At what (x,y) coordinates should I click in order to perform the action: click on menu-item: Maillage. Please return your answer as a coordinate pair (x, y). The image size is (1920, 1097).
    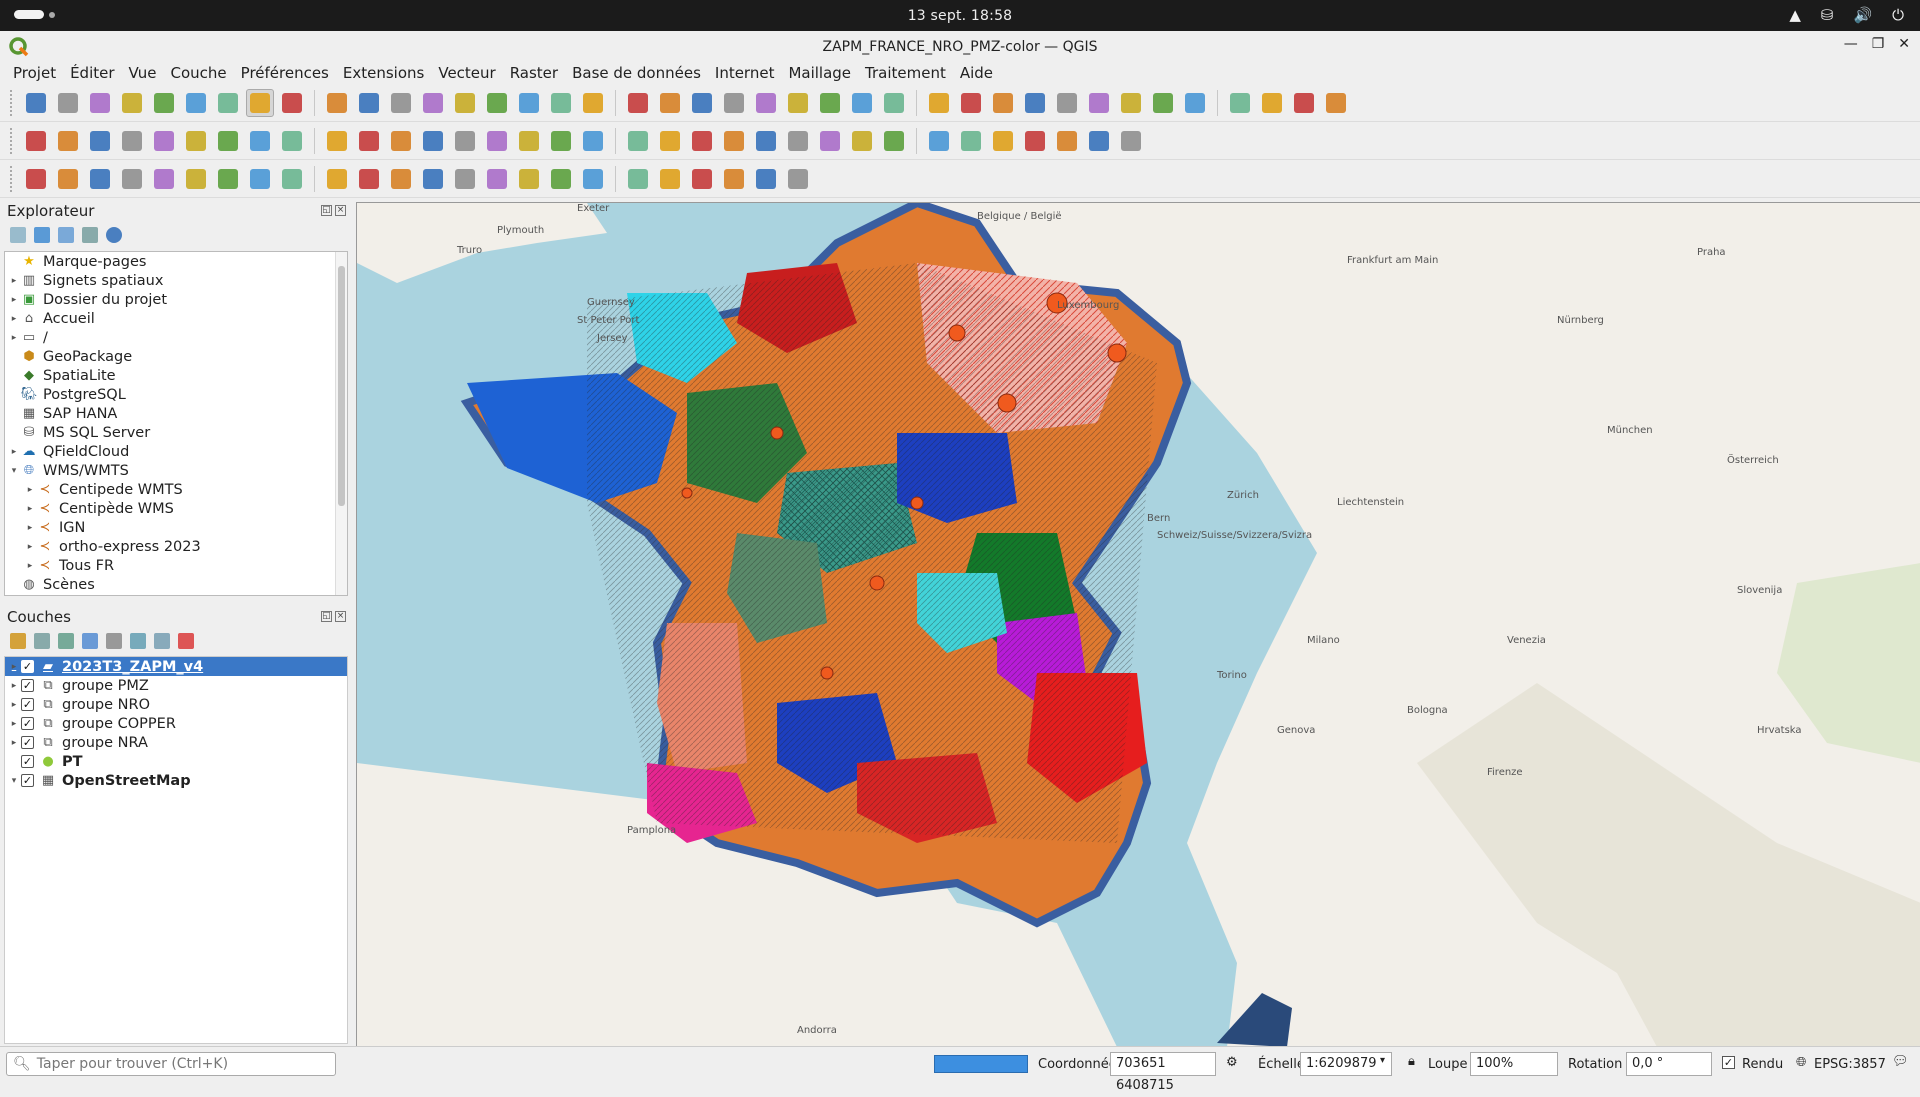
    Looking at the image, I should click on (819, 73).